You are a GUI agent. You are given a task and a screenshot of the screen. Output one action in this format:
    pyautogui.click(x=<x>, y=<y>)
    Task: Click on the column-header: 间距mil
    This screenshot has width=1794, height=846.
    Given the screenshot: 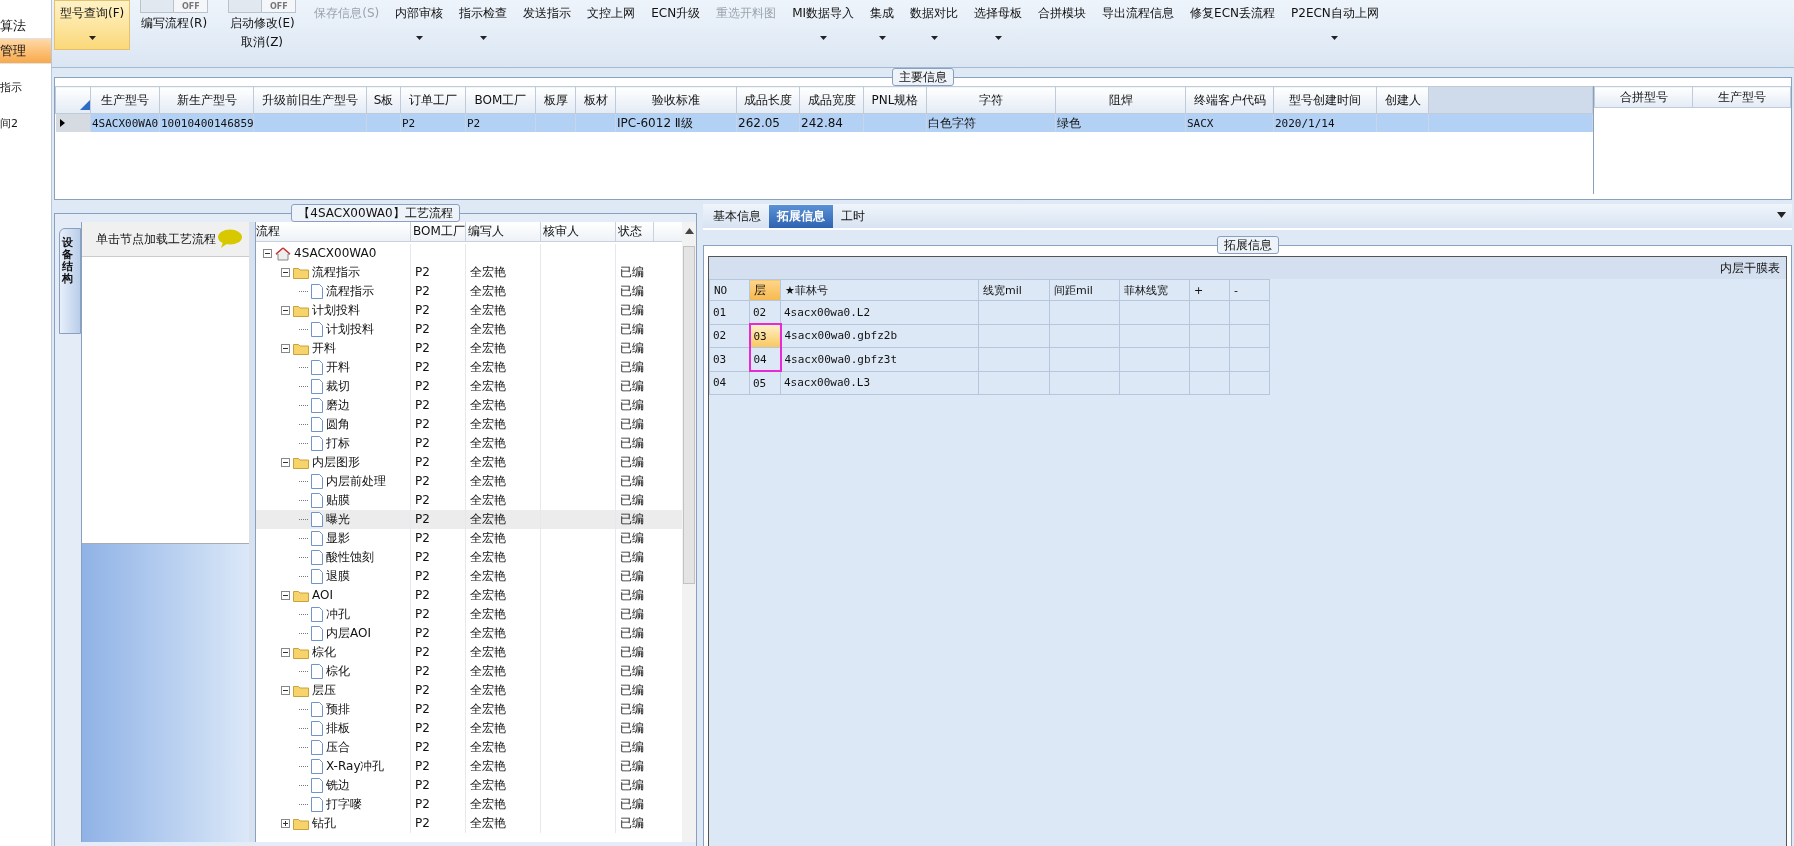 What is the action you would take?
    pyautogui.click(x=1084, y=290)
    